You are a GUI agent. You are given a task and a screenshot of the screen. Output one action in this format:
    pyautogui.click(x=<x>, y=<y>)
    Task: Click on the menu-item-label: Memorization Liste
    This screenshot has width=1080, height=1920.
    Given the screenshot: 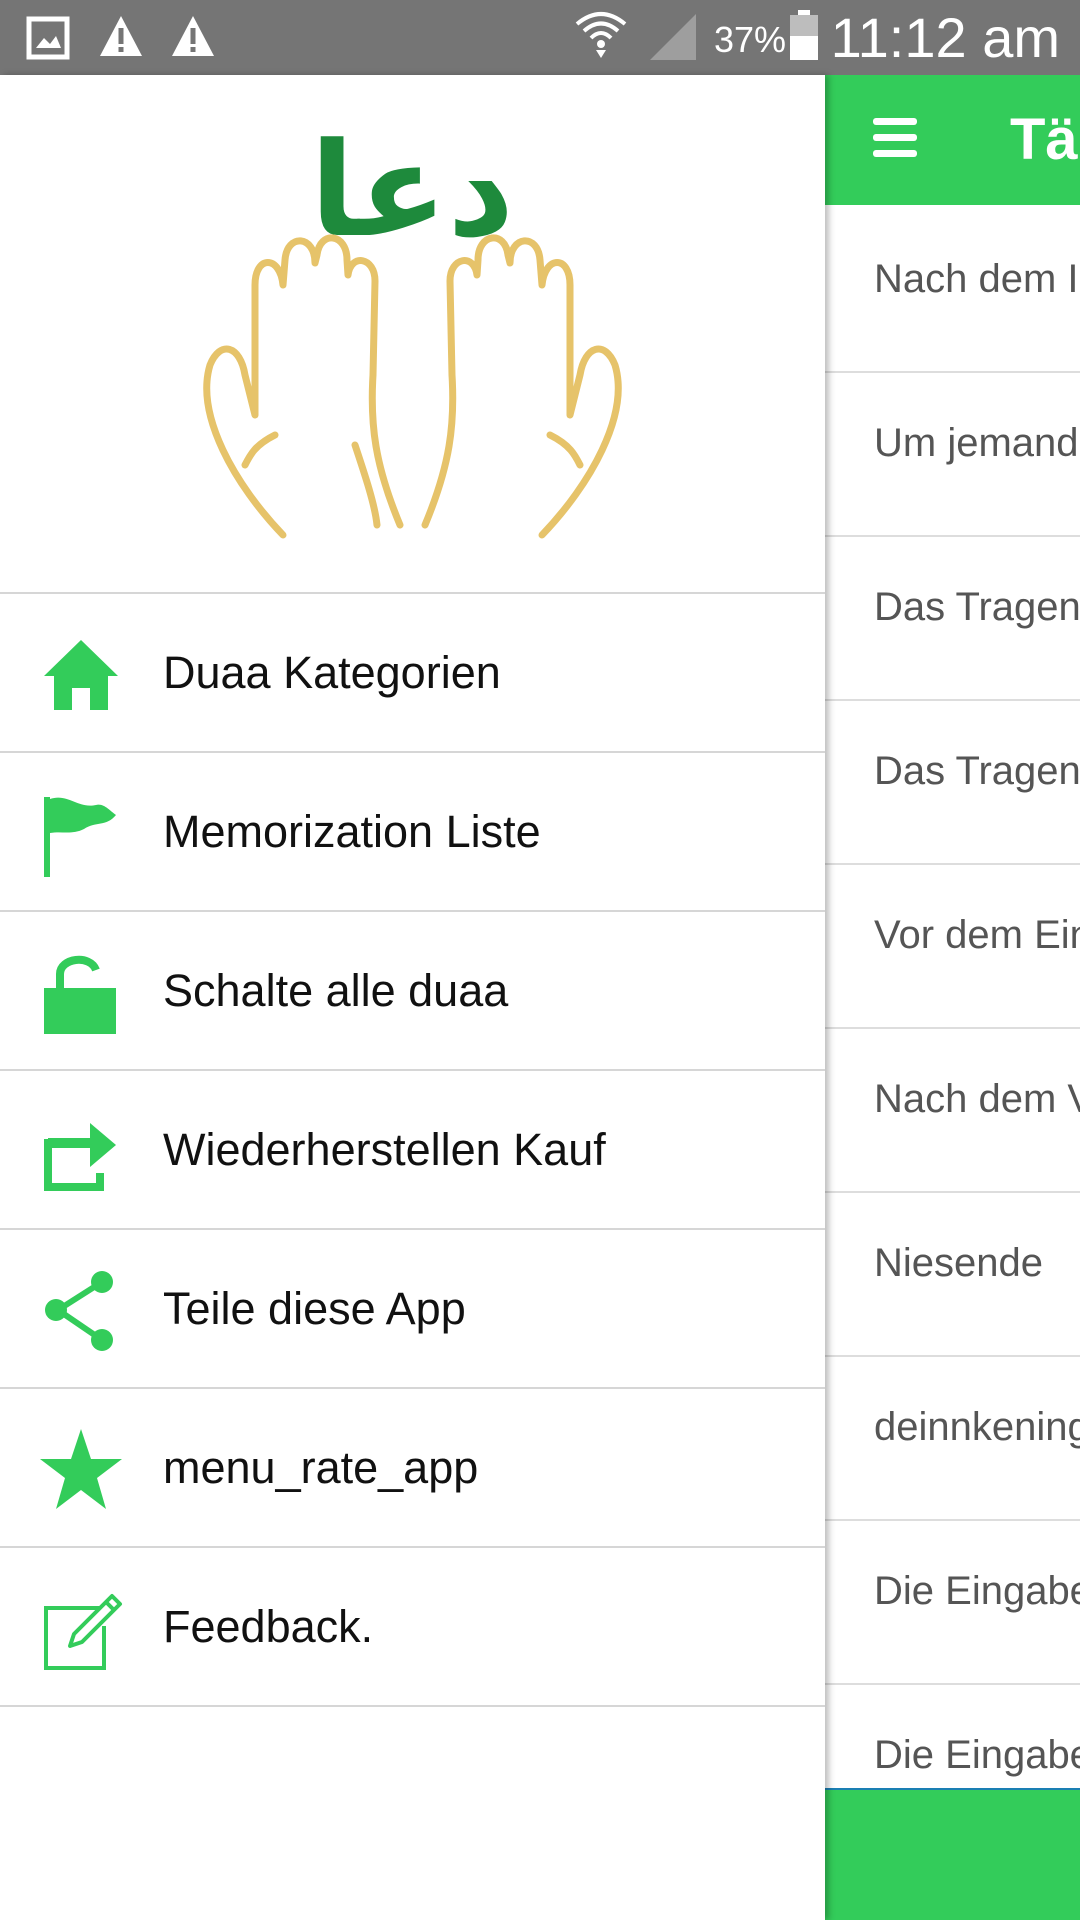 What is the action you would take?
    pyautogui.click(x=352, y=831)
    